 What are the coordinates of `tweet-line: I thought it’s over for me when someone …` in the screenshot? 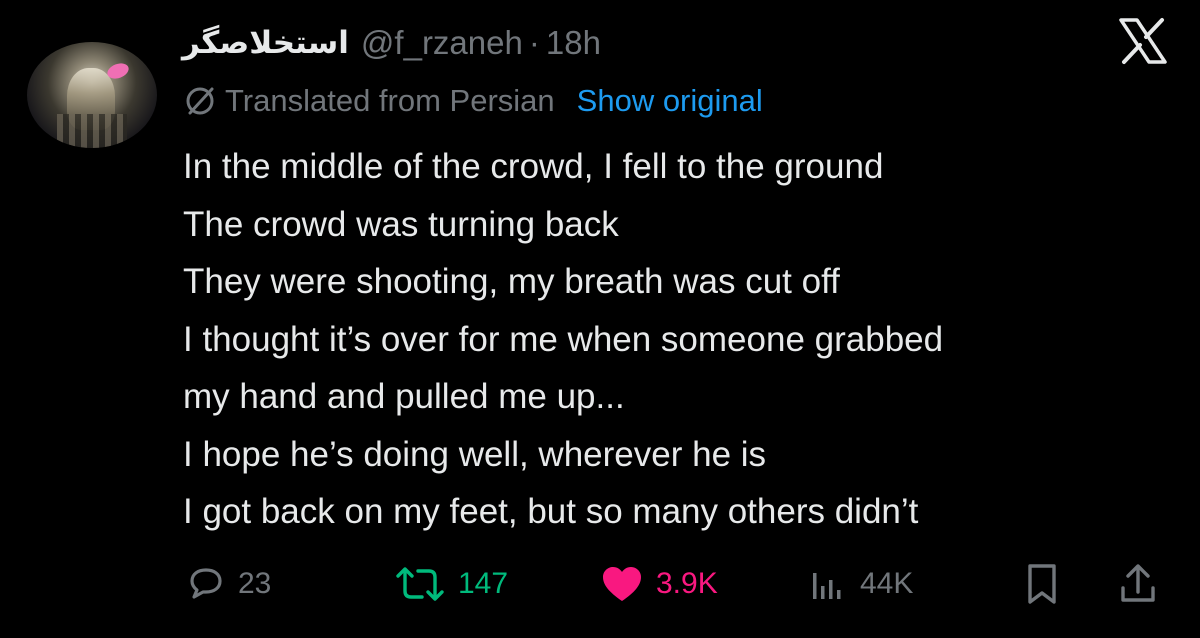 It's located at (563, 339).